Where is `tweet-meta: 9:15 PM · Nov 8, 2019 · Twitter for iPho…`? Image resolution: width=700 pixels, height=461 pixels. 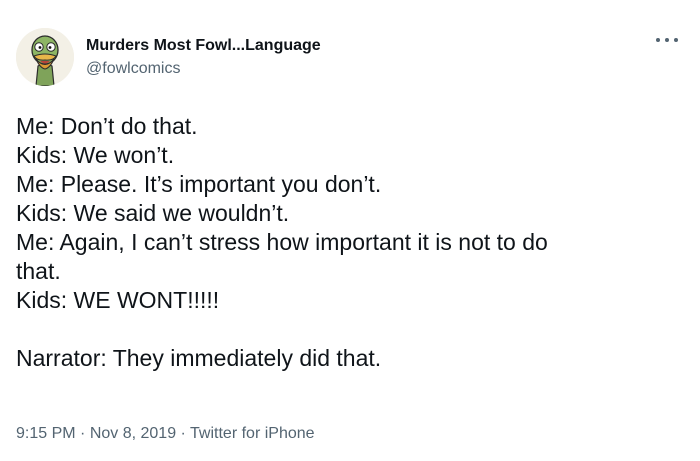
tweet-meta: 9:15 PM · Nov 8, 2019 · Twitter for iPho… is located at coordinates (165, 434).